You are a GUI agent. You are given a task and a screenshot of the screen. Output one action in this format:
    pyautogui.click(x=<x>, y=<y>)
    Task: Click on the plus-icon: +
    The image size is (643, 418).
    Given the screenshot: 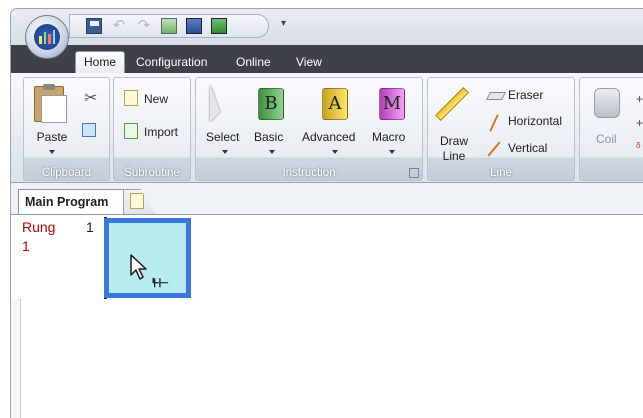 What is the action you would take?
    pyautogui.click(x=639, y=99)
    